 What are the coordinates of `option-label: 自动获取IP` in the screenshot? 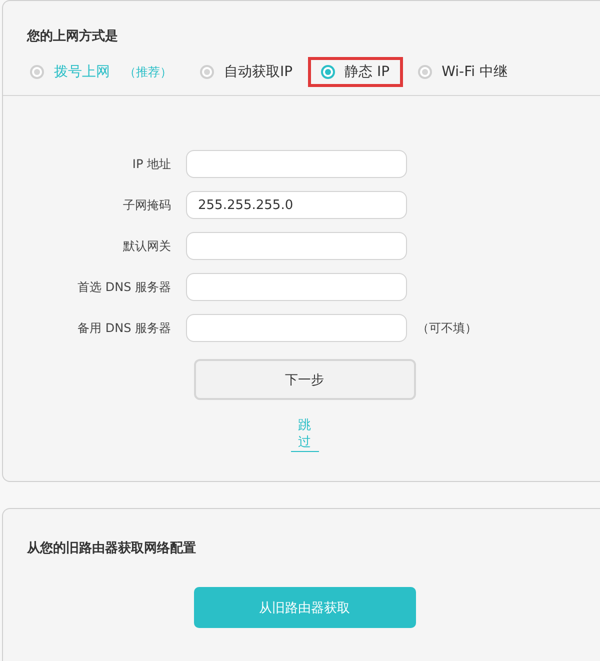 It's located at (258, 72).